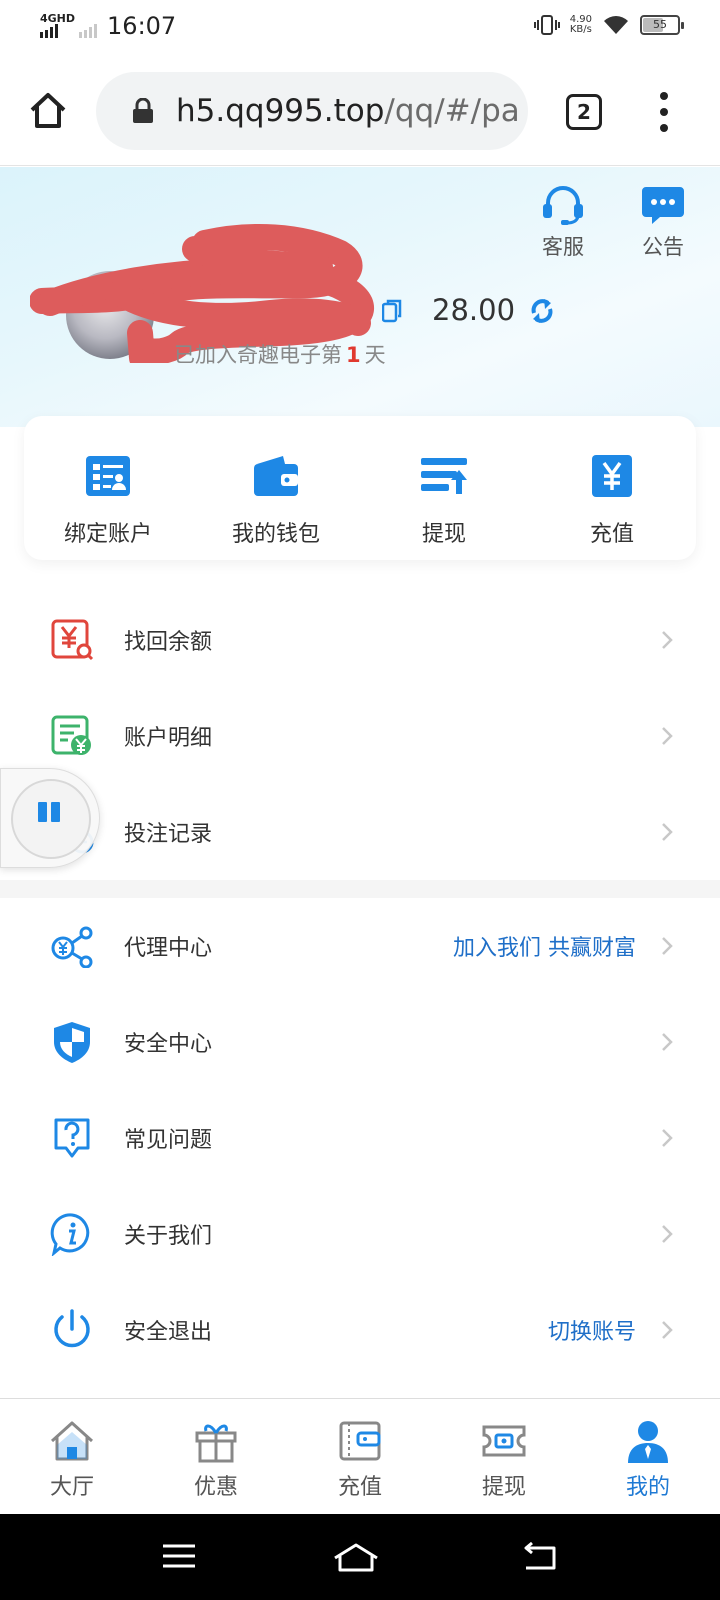 The height and width of the screenshot is (1600, 720). I want to click on tab-label-withdraw: 提现, so click(503, 1487).